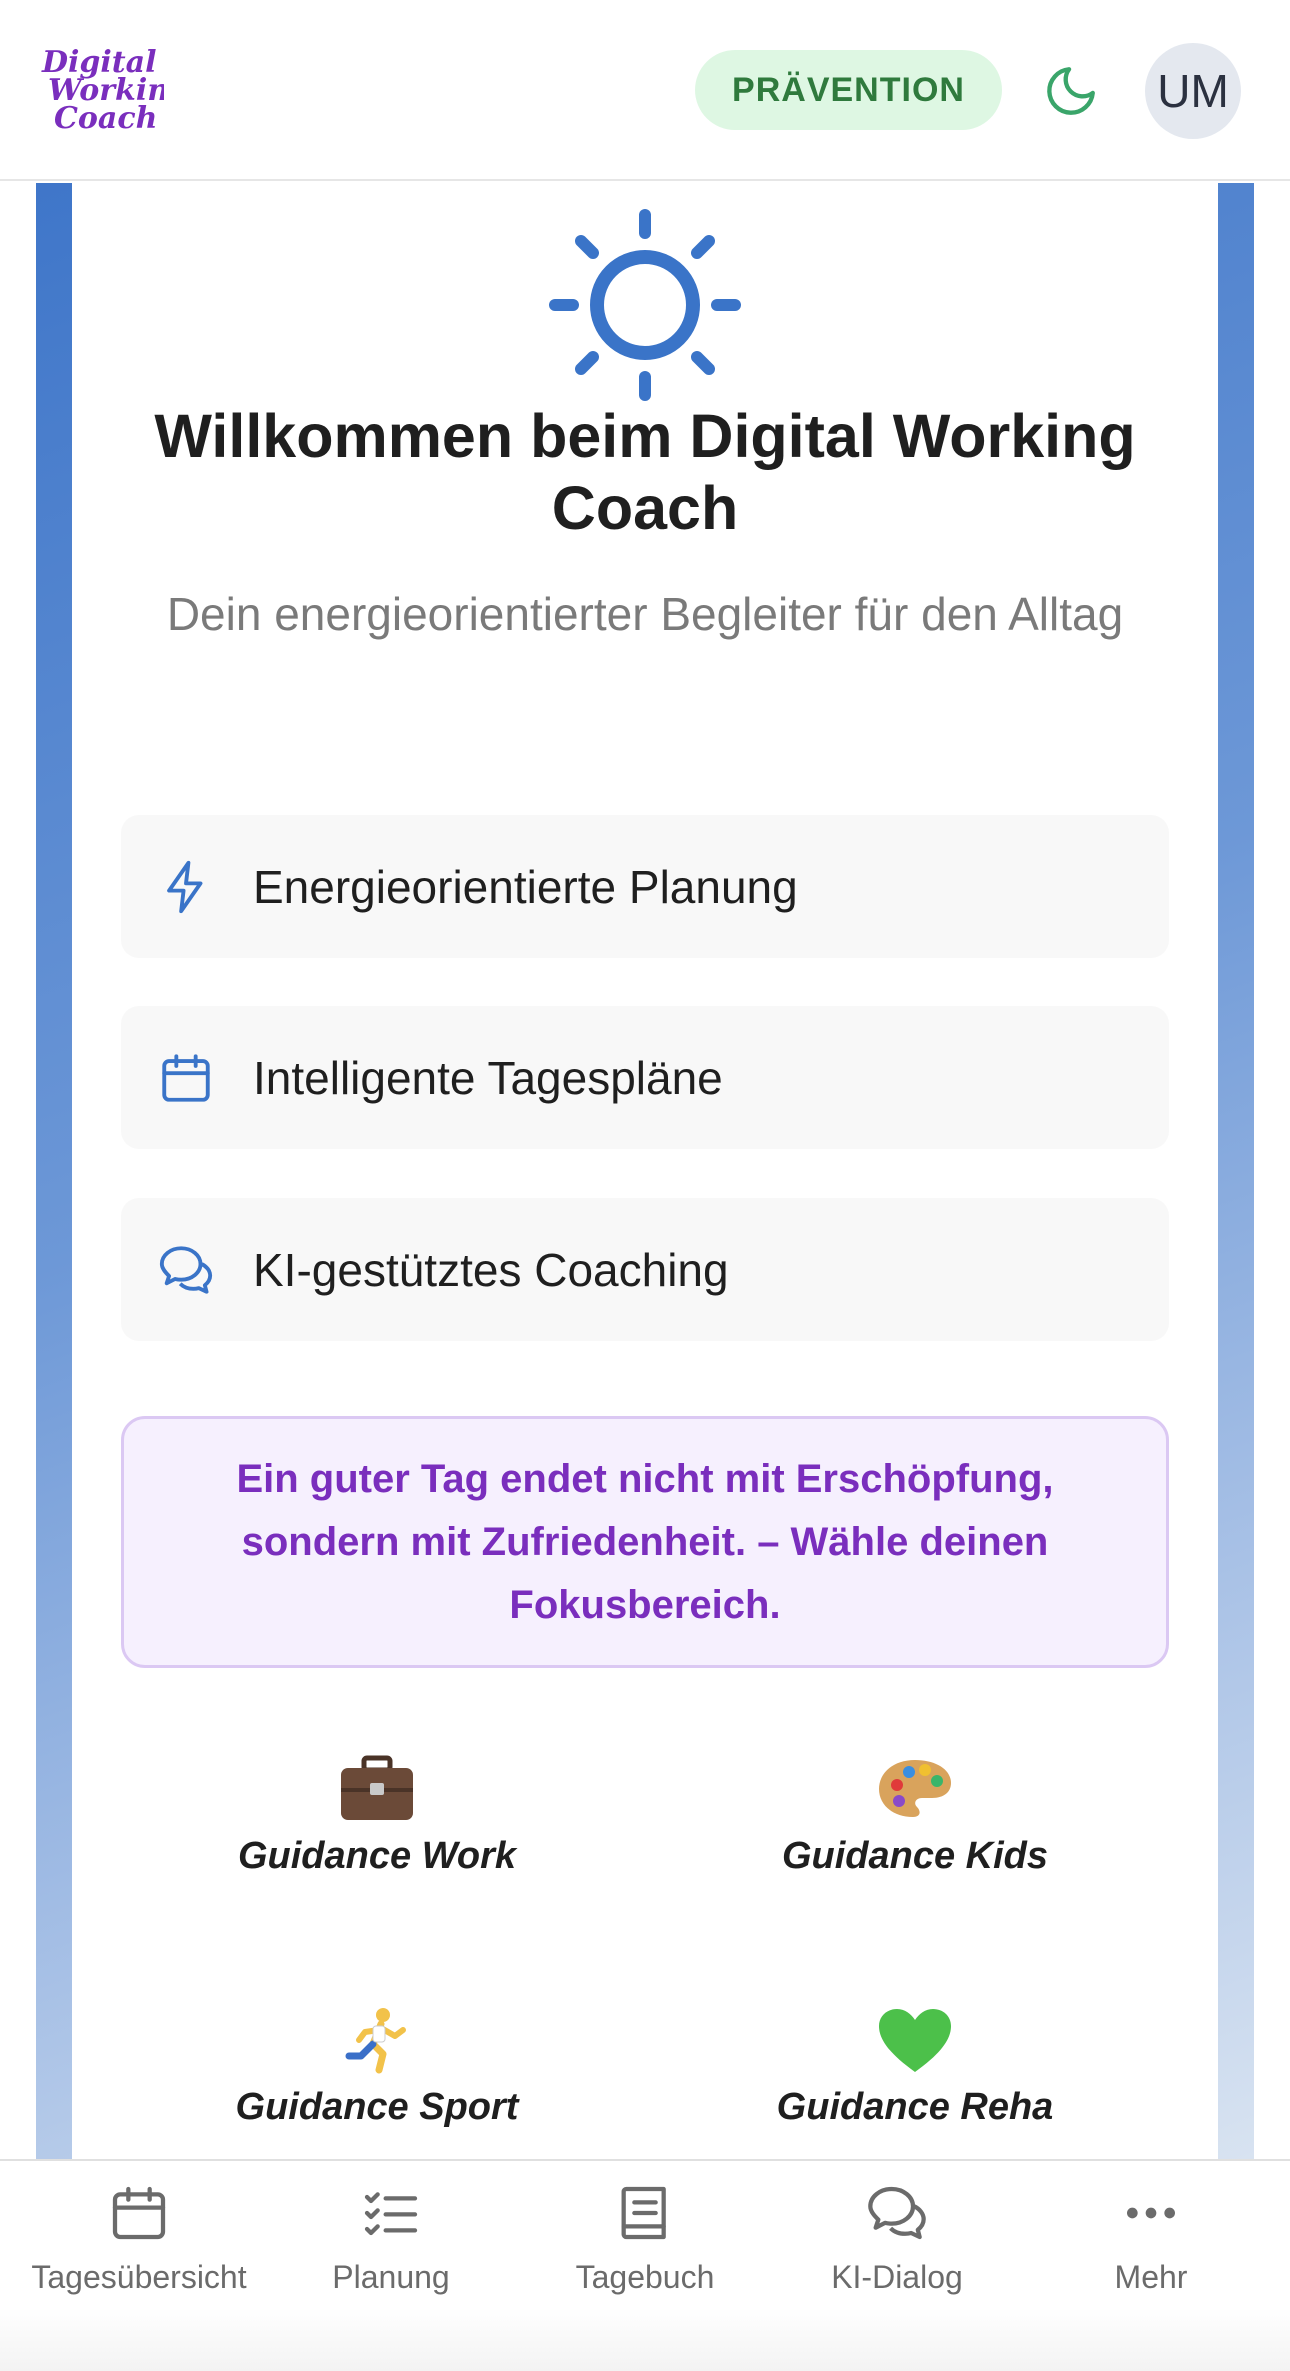 The width and height of the screenshot is (1290, 2371). I want to click on guidance-label: Guidance Kids, so click(915, 1856).